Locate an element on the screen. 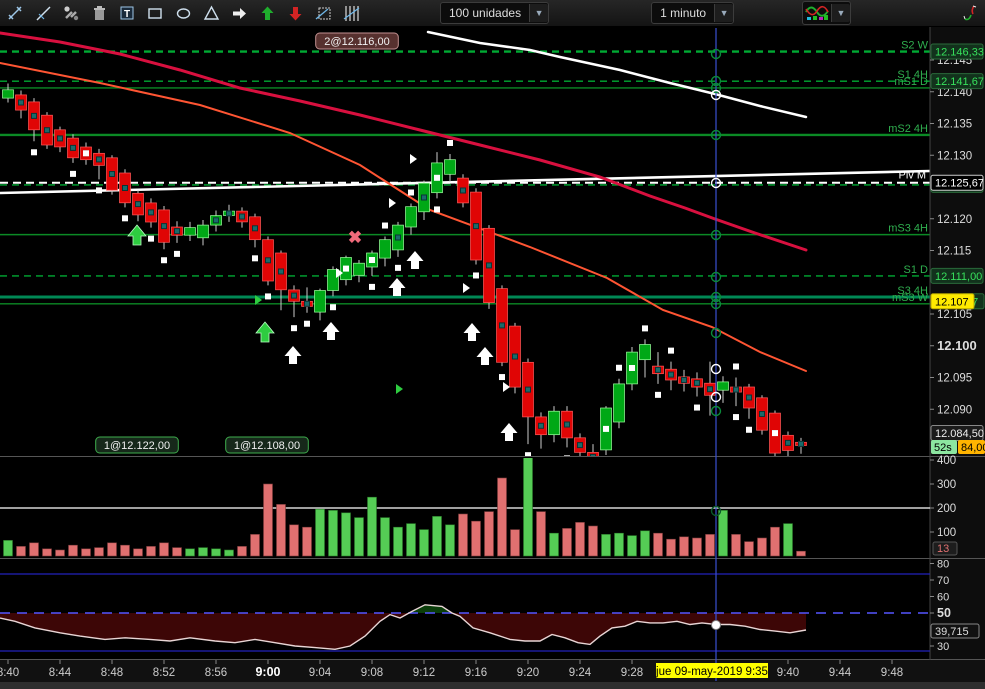  time-tick-label: 8:44 is located at coordinates (60, 673).